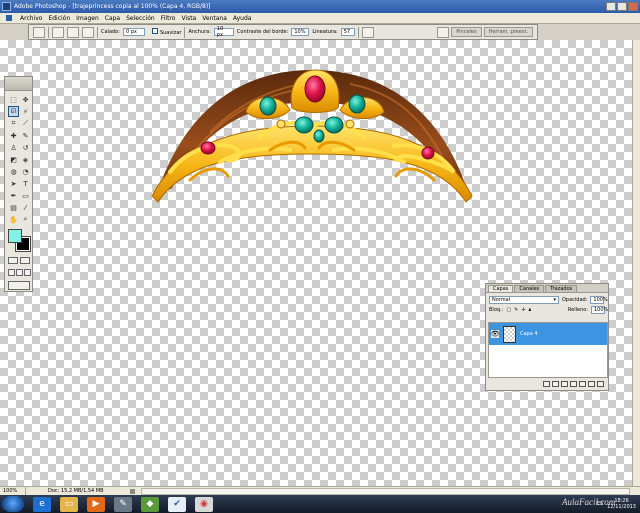 The width and height of the screenshot is (640, 513). Describe the element at coordinates (25, 260) in the screenshot. I see `quick-mask-button` at that location.